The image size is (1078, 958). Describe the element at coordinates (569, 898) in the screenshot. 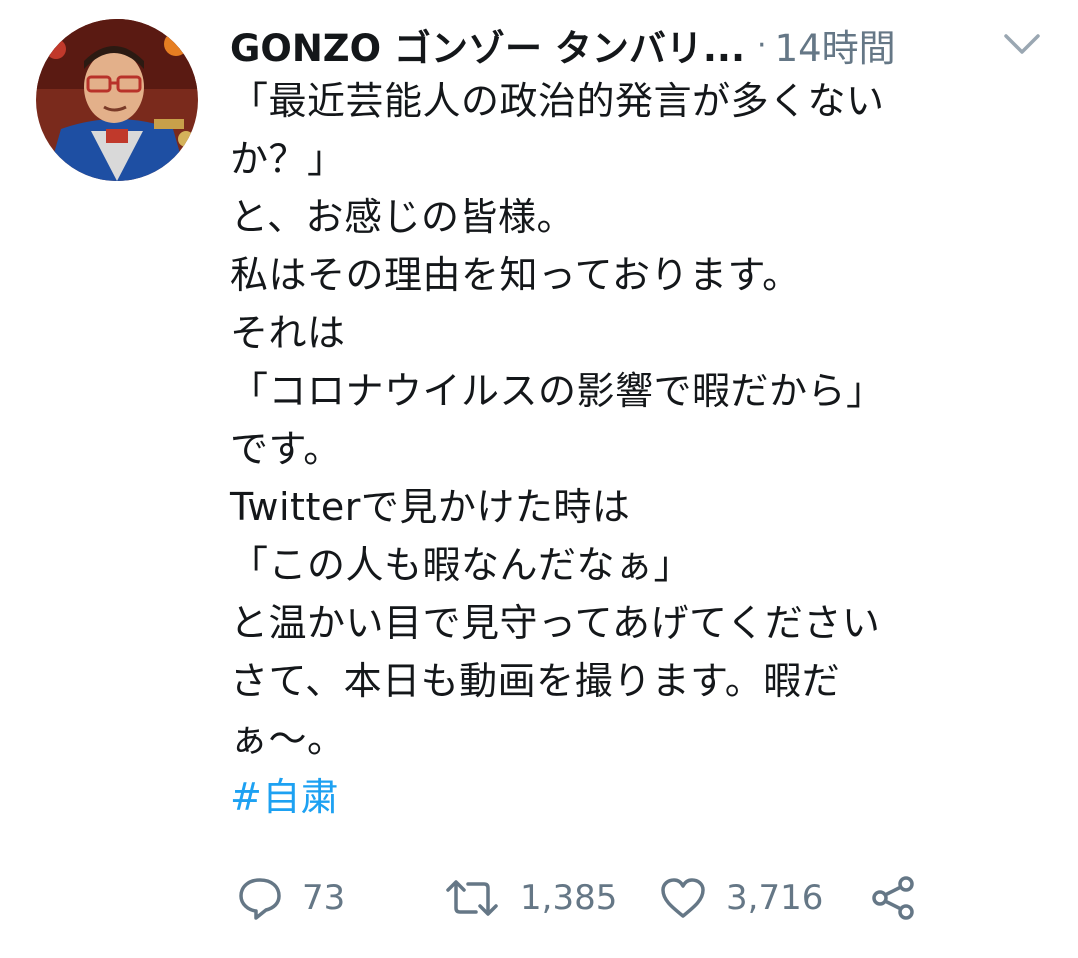

I see `retweet-count: 1,385` at that location.